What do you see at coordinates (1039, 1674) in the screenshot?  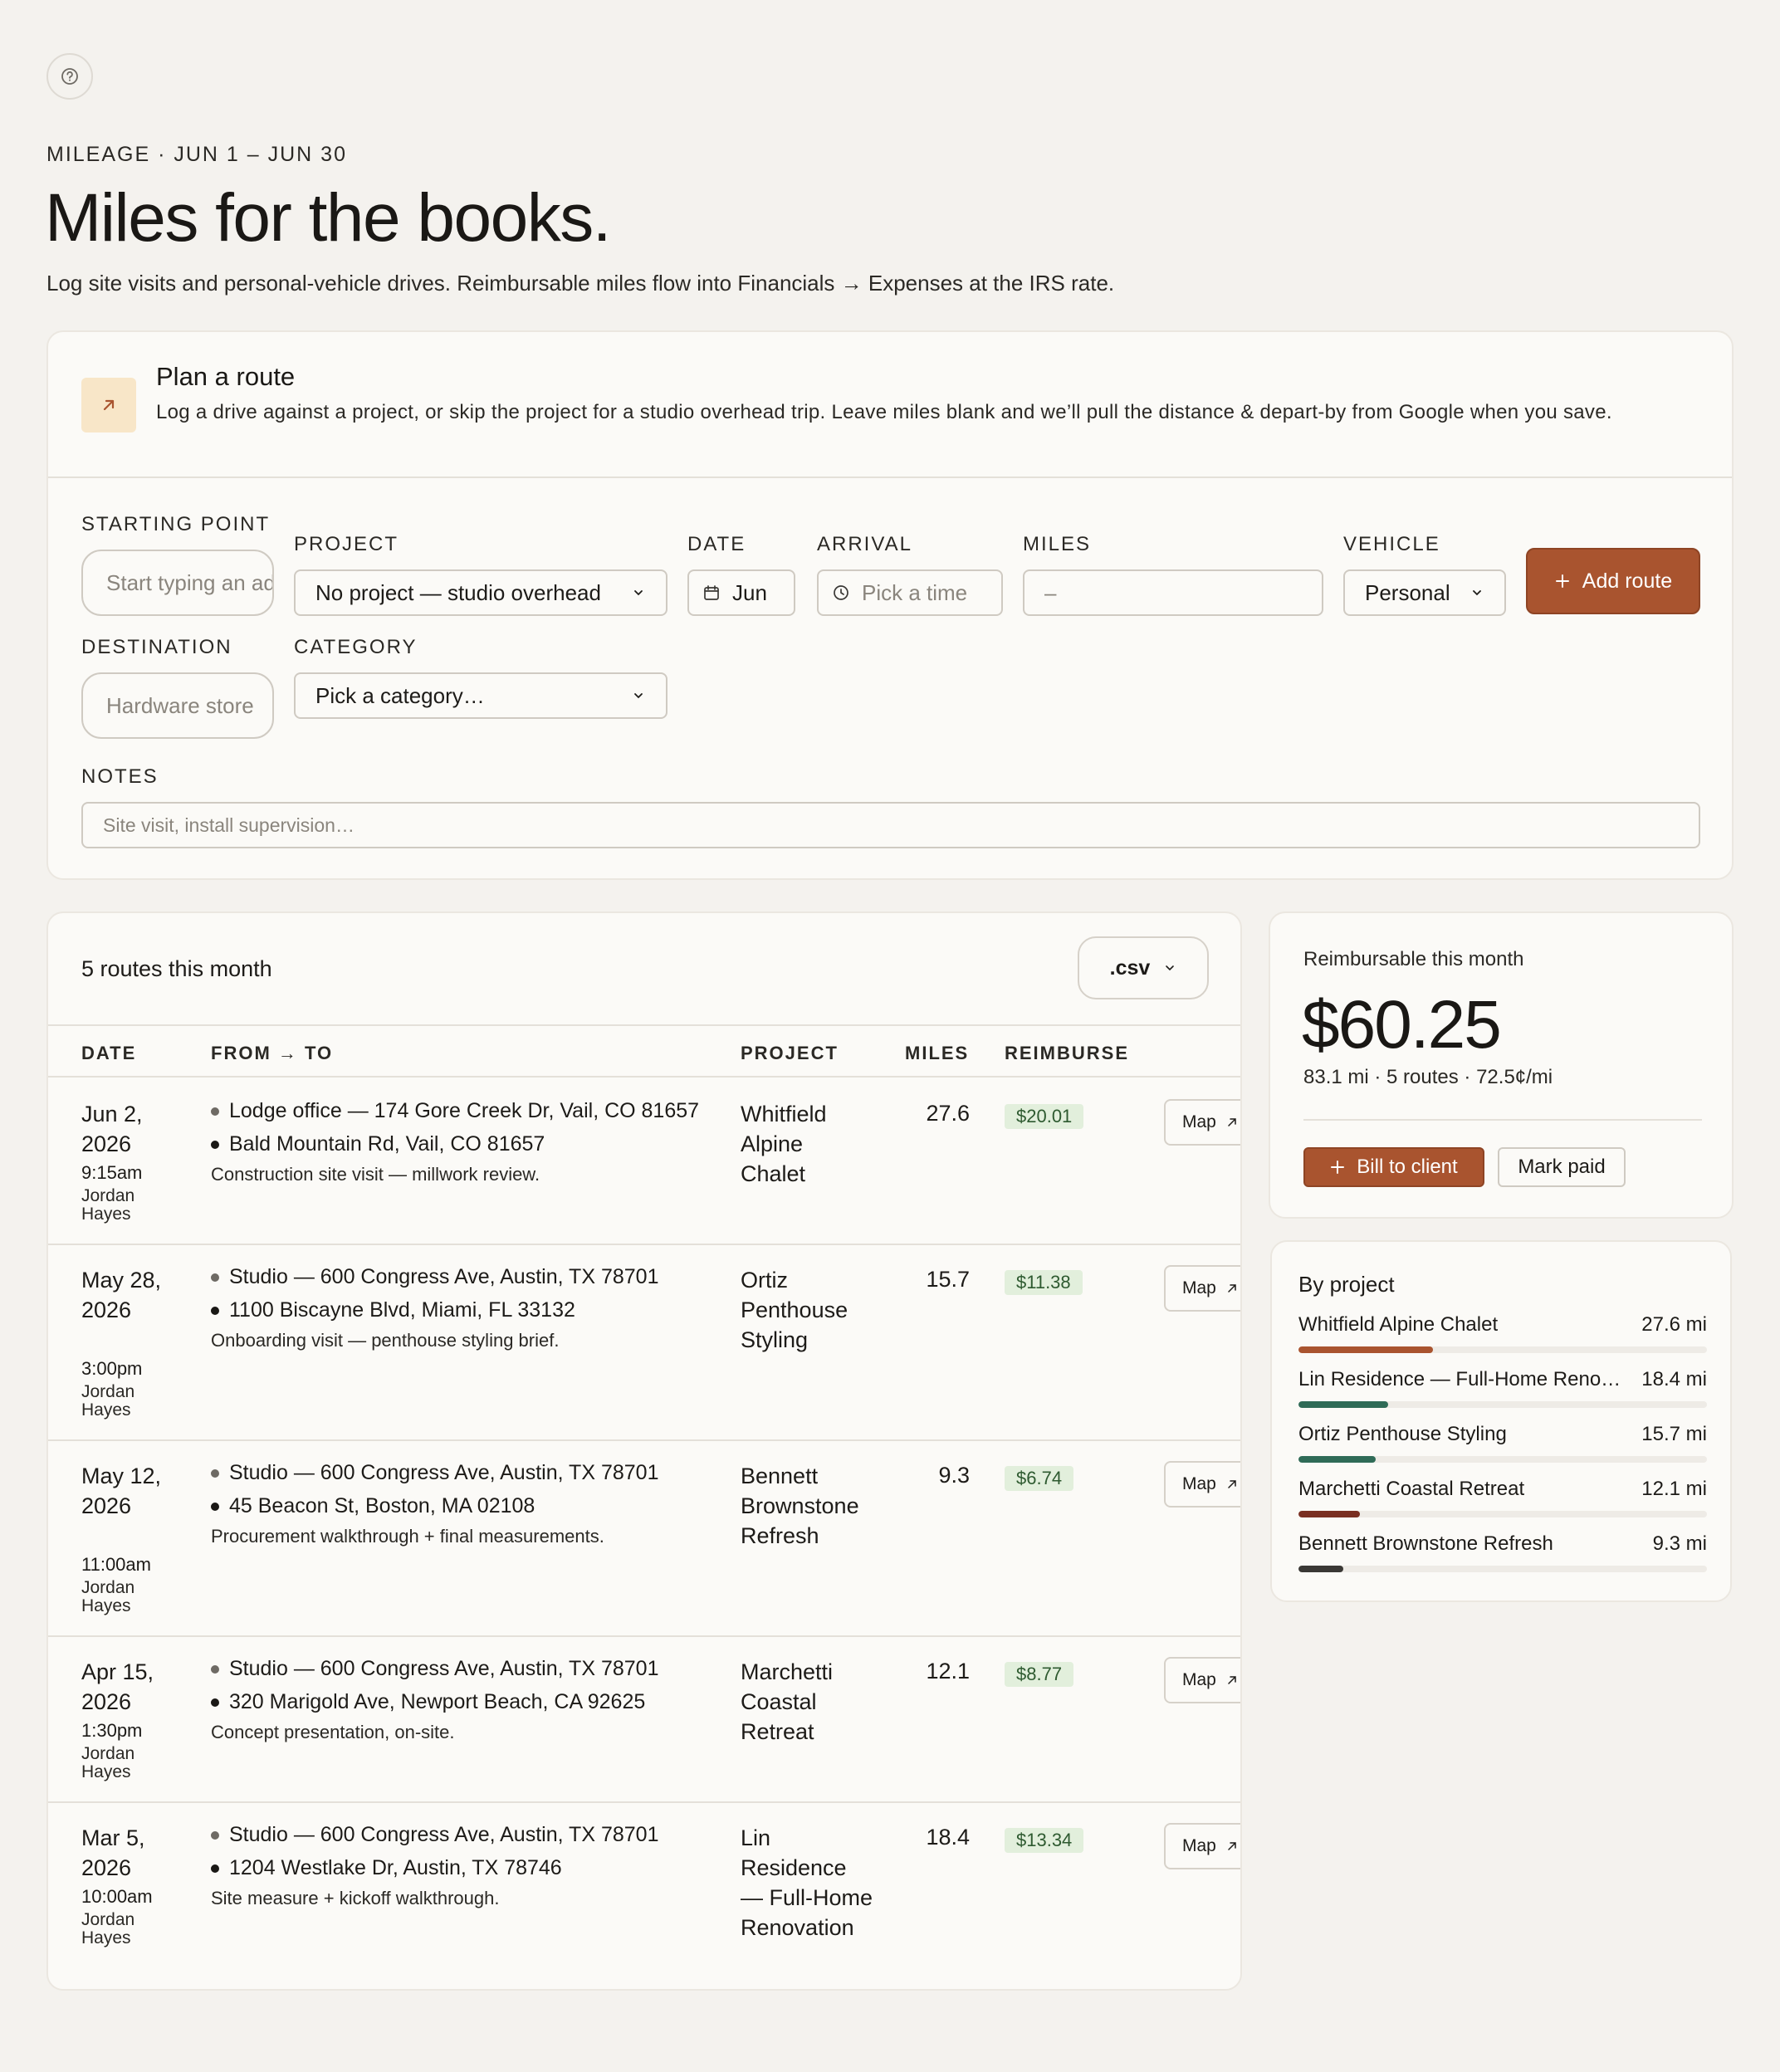 I see `route-reimburse-badge: $8.77` at bounding box center [1039, 1674].